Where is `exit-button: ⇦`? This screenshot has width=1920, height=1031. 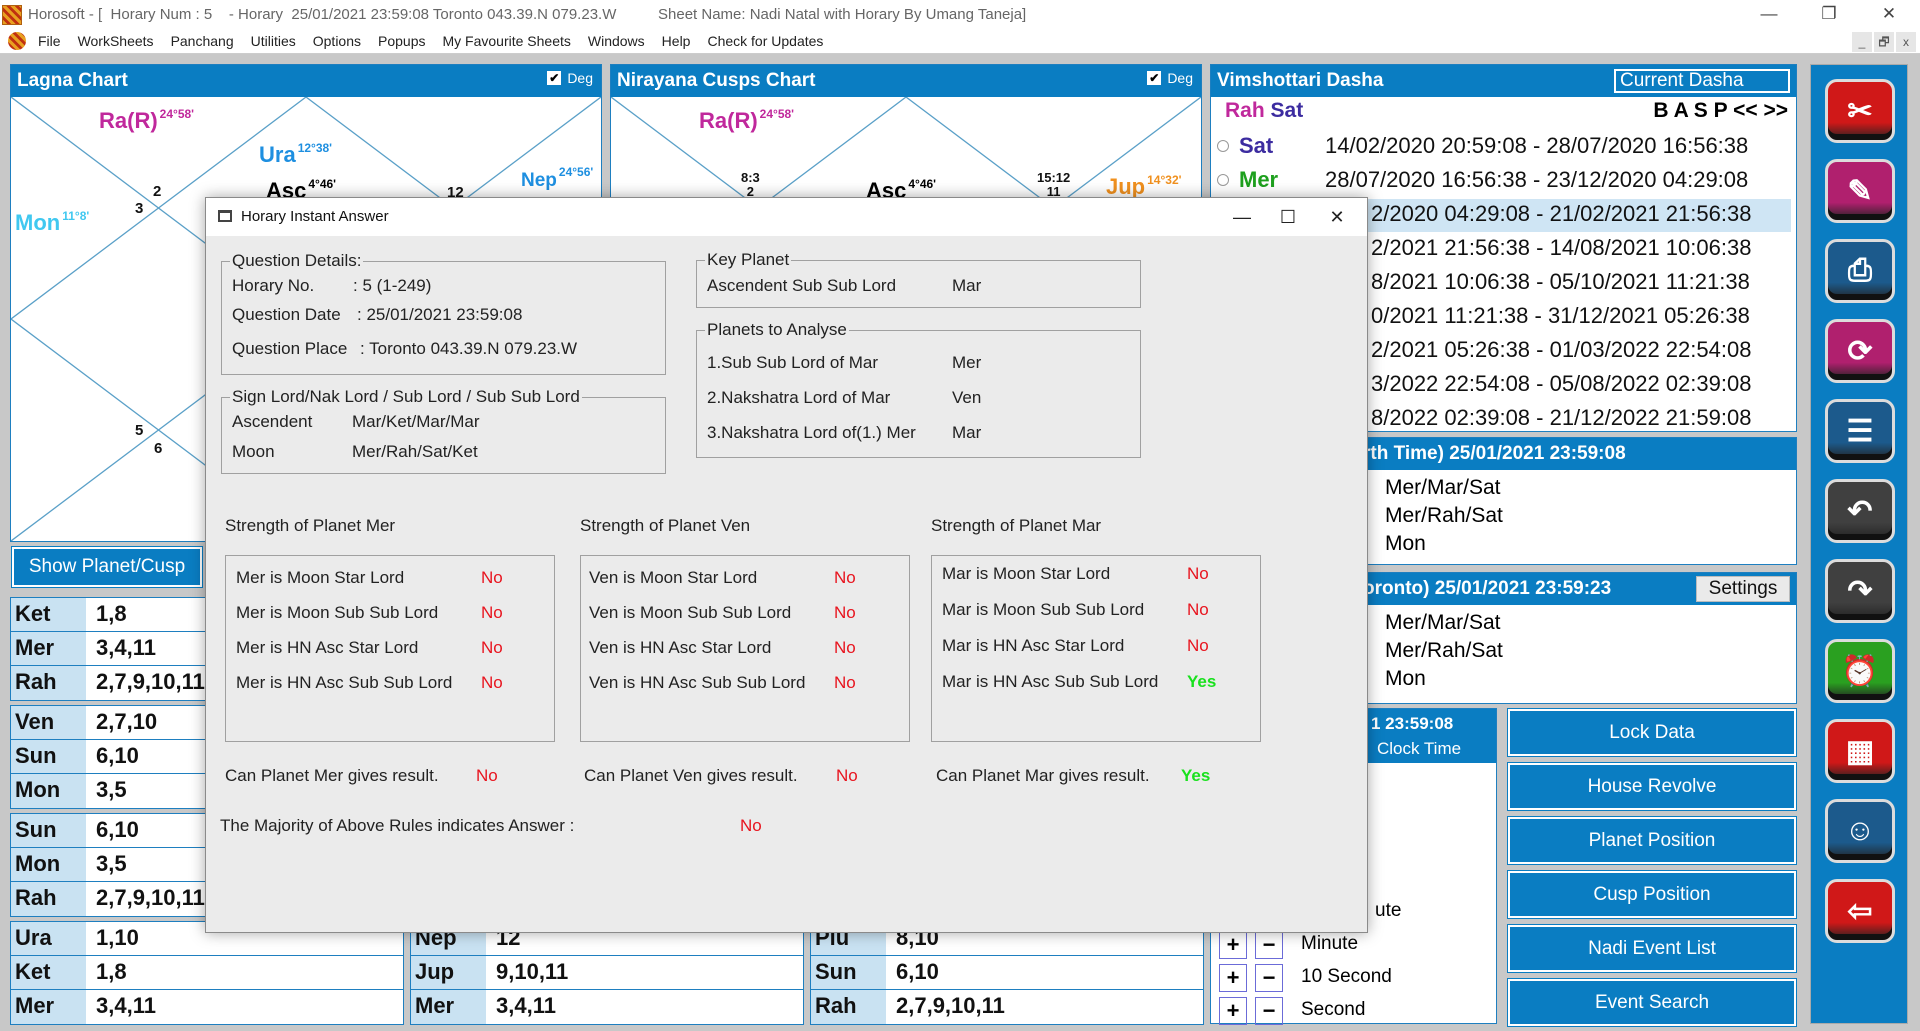 exit-button: ⇦ is located at coordinates (1860, 911).